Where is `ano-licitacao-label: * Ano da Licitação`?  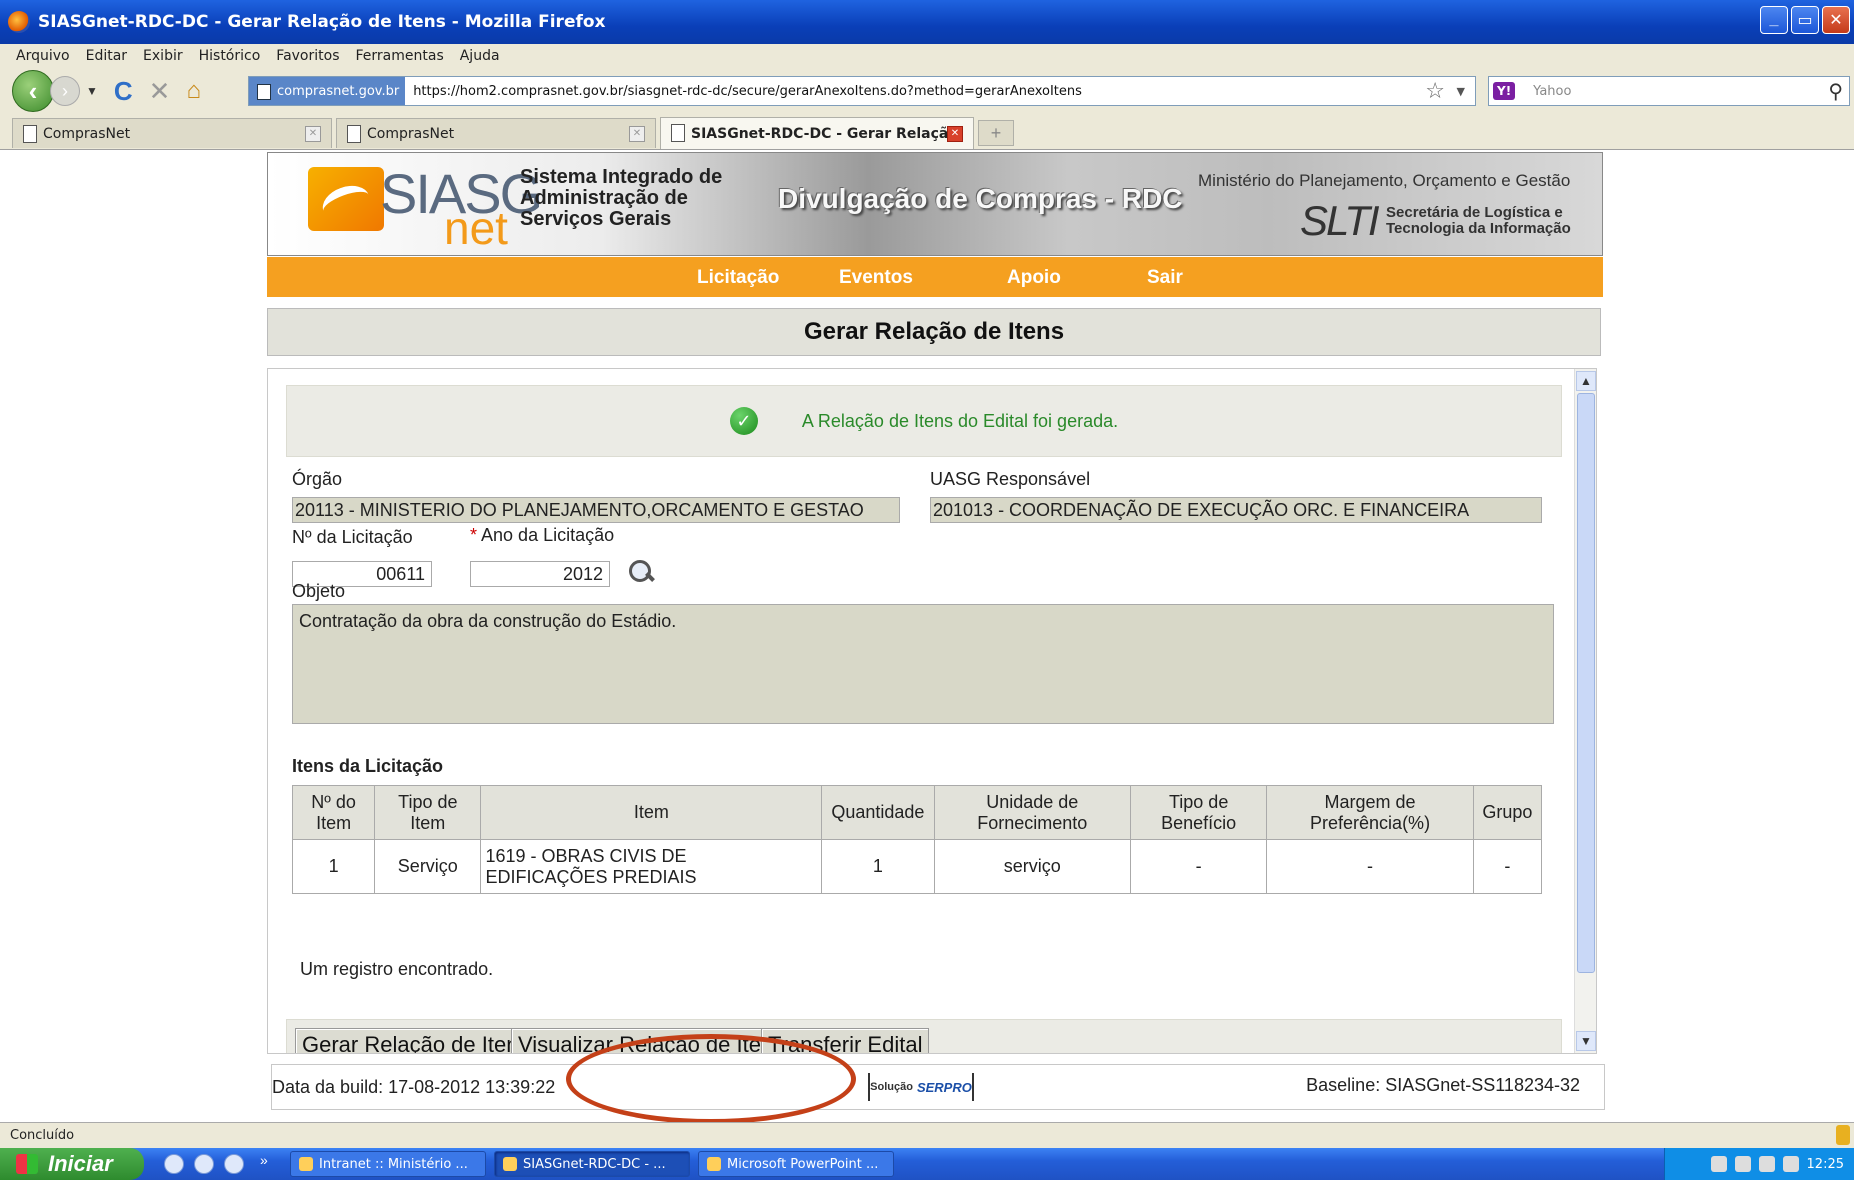
ano-licitacao-label: * Ano da Licitação is located at coordinates (542, 535).